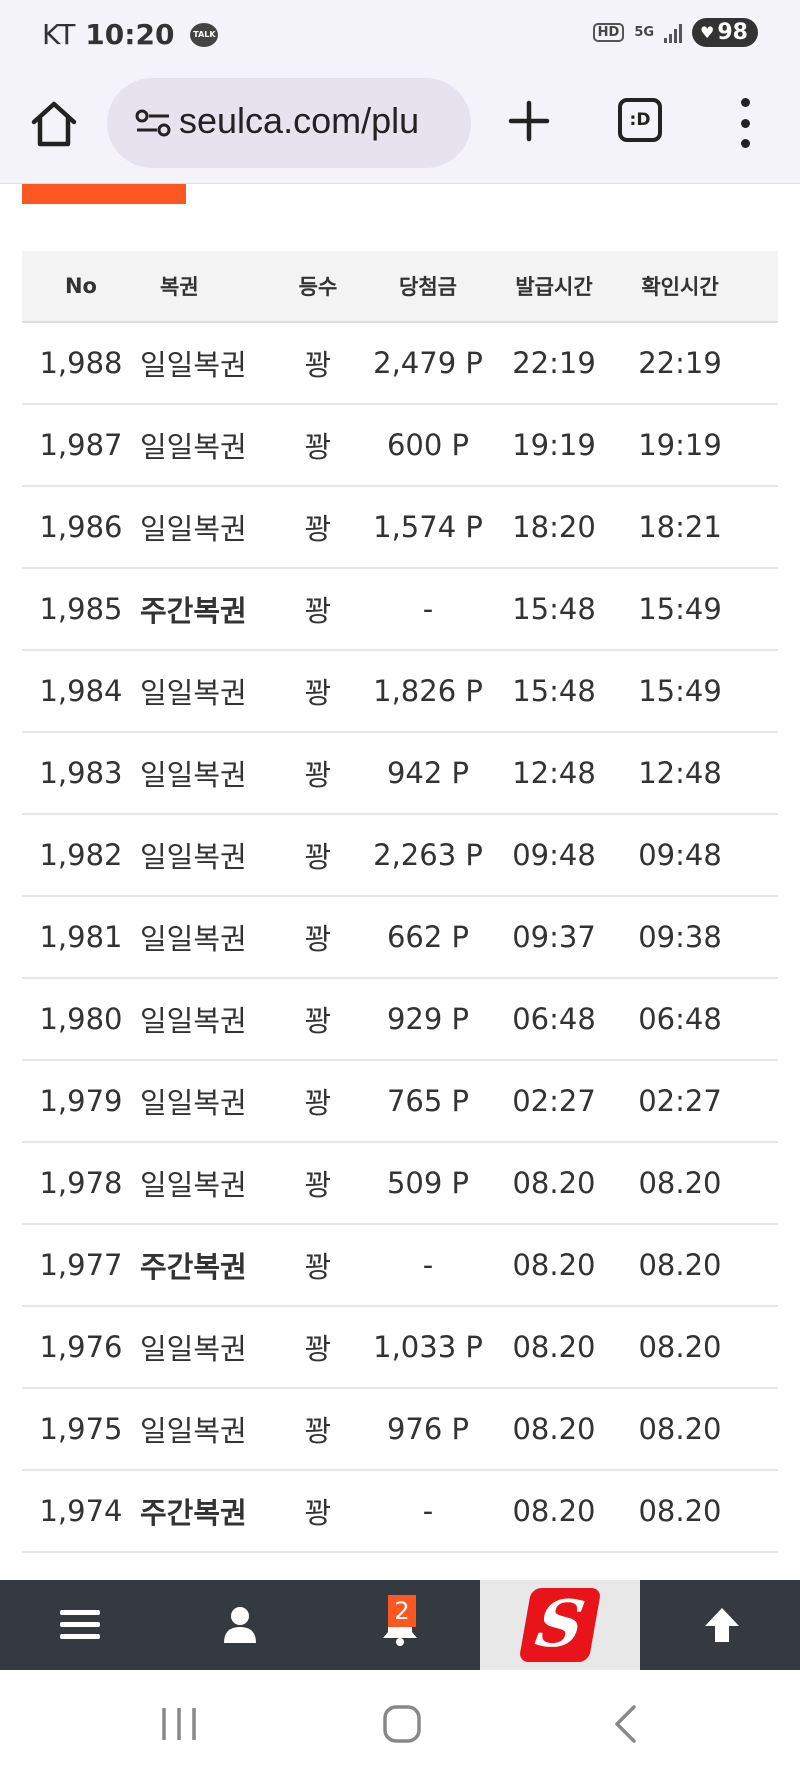 This screenshot has height=1778, width=800. I want to click on cell-no: 1,987, so click(81, 445).